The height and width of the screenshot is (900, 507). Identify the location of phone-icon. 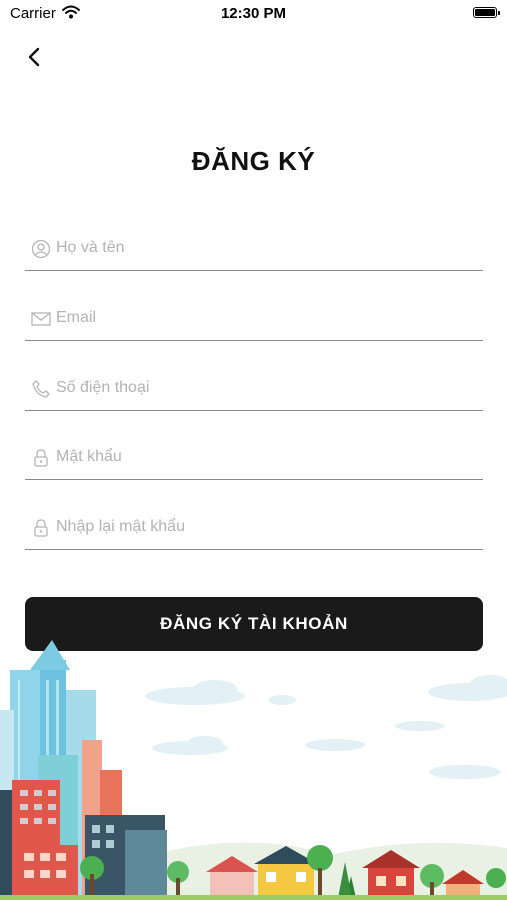
(41, 389).